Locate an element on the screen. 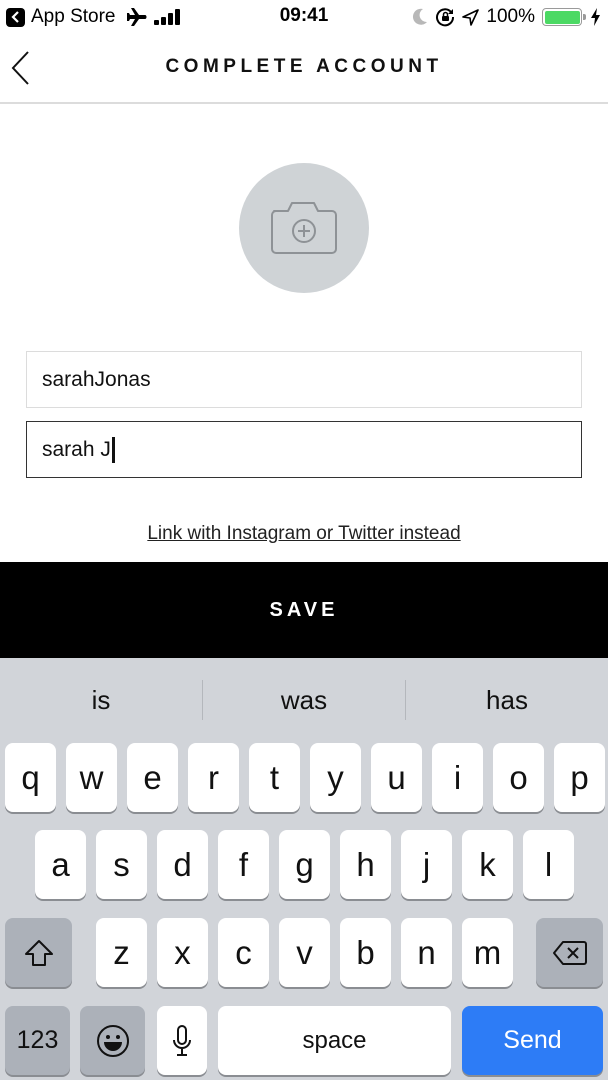 This screenshot has height=1080, width=608. microphone-icon is located at coordinates (182, 1040).